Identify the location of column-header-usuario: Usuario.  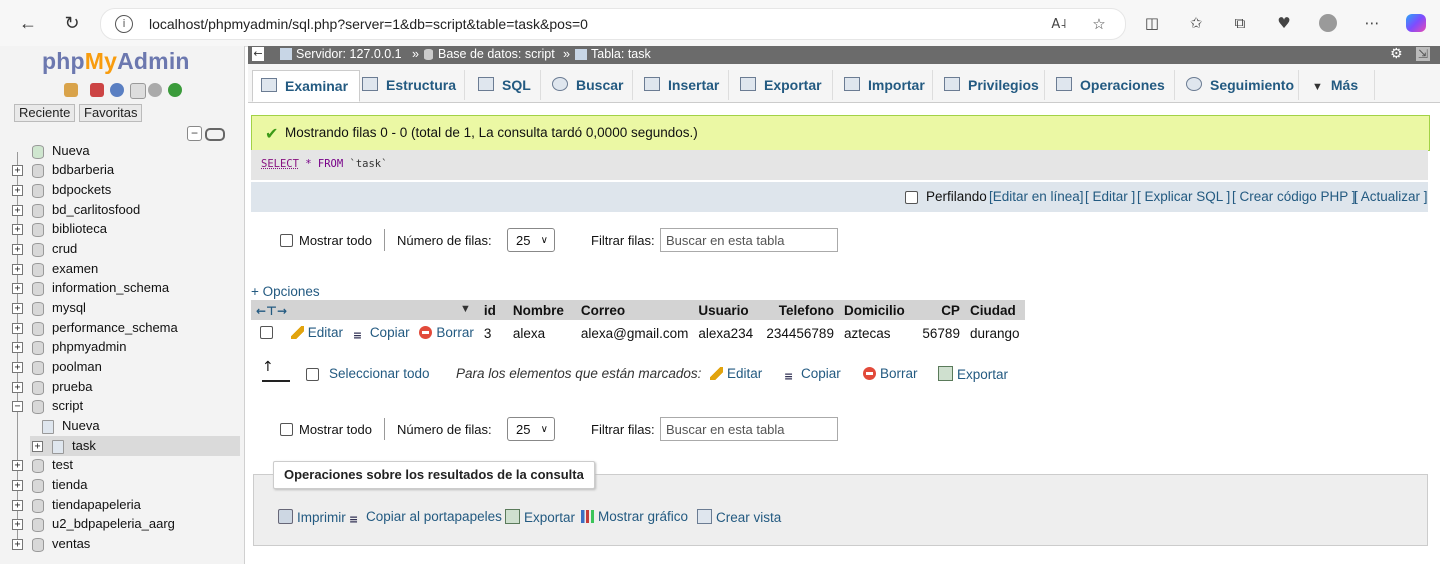
(727, 310).